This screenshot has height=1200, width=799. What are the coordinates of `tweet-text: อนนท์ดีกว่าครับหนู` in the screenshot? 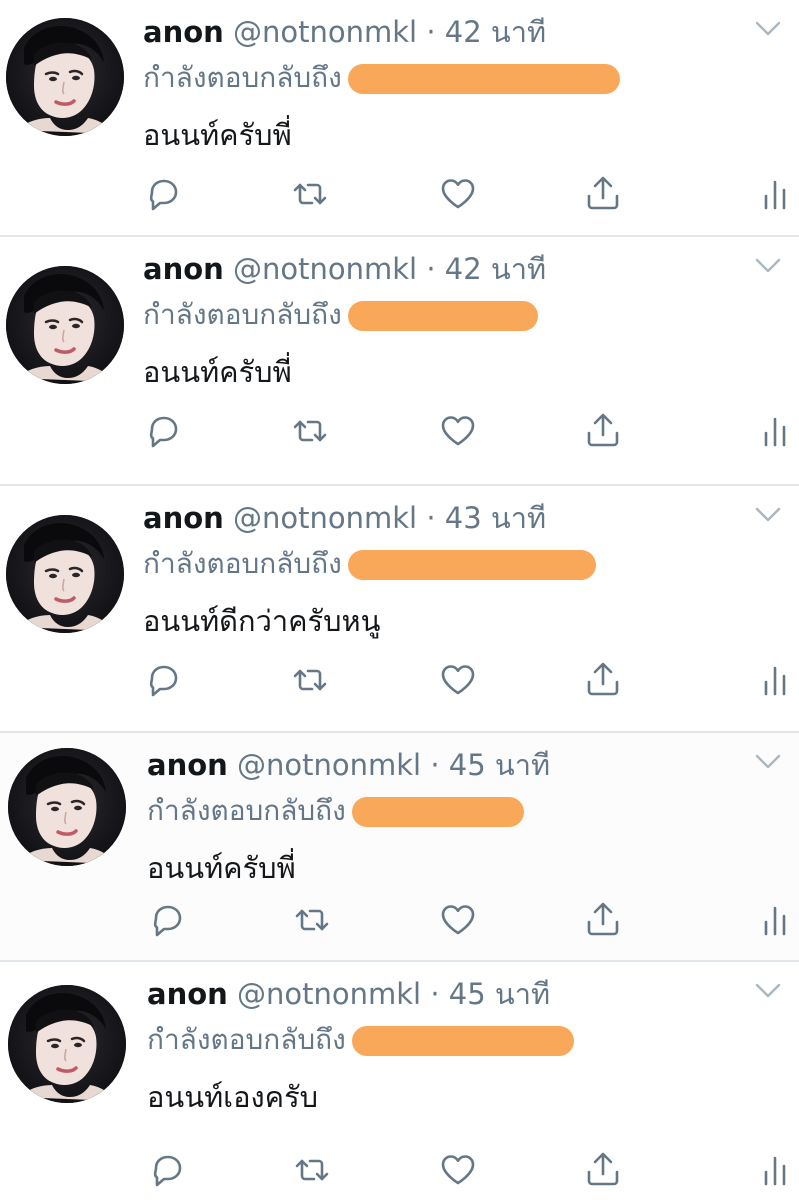 It's located at (262, 621).